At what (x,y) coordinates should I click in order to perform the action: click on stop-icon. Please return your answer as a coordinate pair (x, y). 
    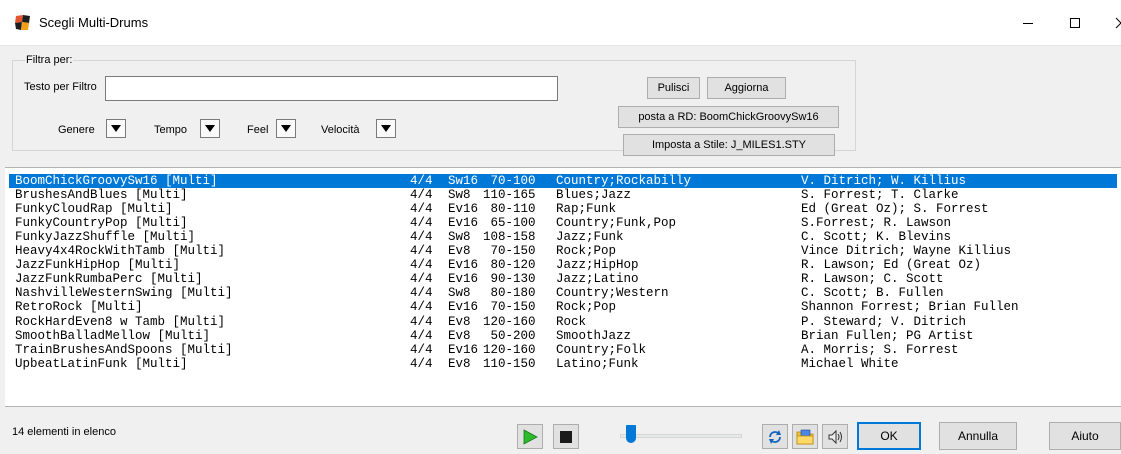
    Looking at the image, I should click on (566, 436).